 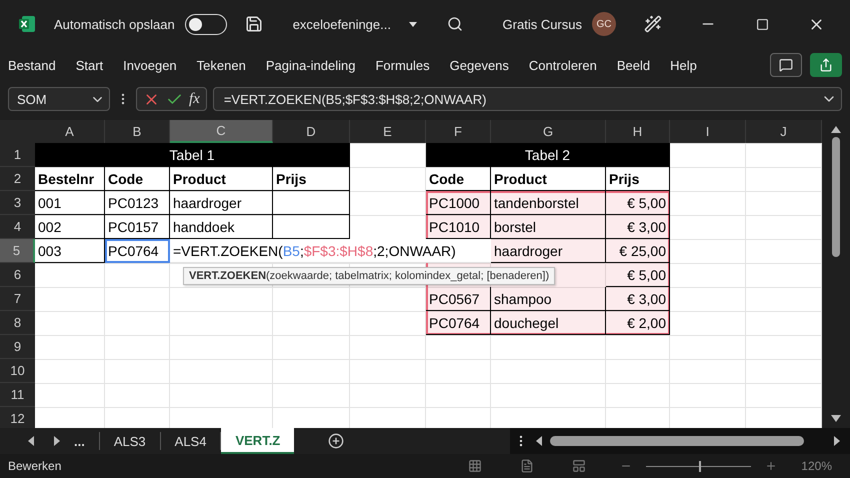 I want to click on row-header: 11, so click(x=17, y=395).